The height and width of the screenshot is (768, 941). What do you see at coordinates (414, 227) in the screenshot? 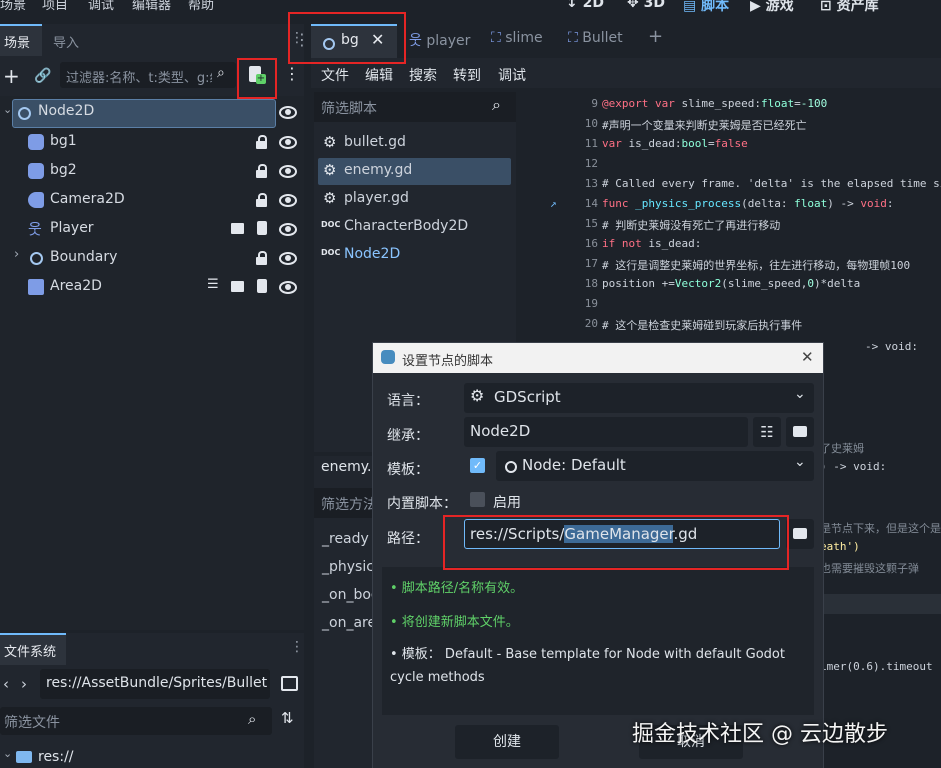
I see `doc-item: DOC CharacterBody2D` at bounding box center [414, 227].